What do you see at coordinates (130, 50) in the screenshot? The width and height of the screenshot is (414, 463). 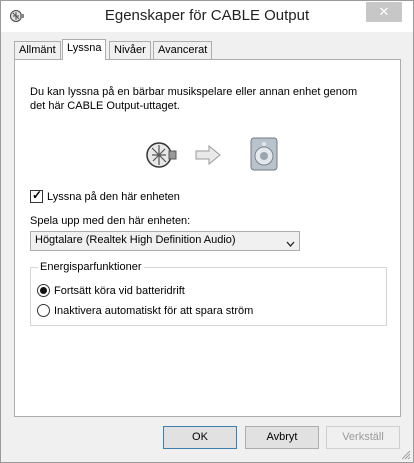 I see `tab-levels: Nivåer` at bounding box center [130, 50].